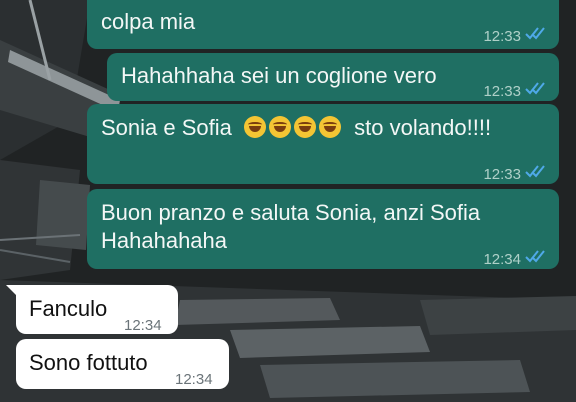 The height and width of the screenshot is (402, 576). I want to click on message-text: Hahahhaha sei un coglione vero, so click(279, 75).